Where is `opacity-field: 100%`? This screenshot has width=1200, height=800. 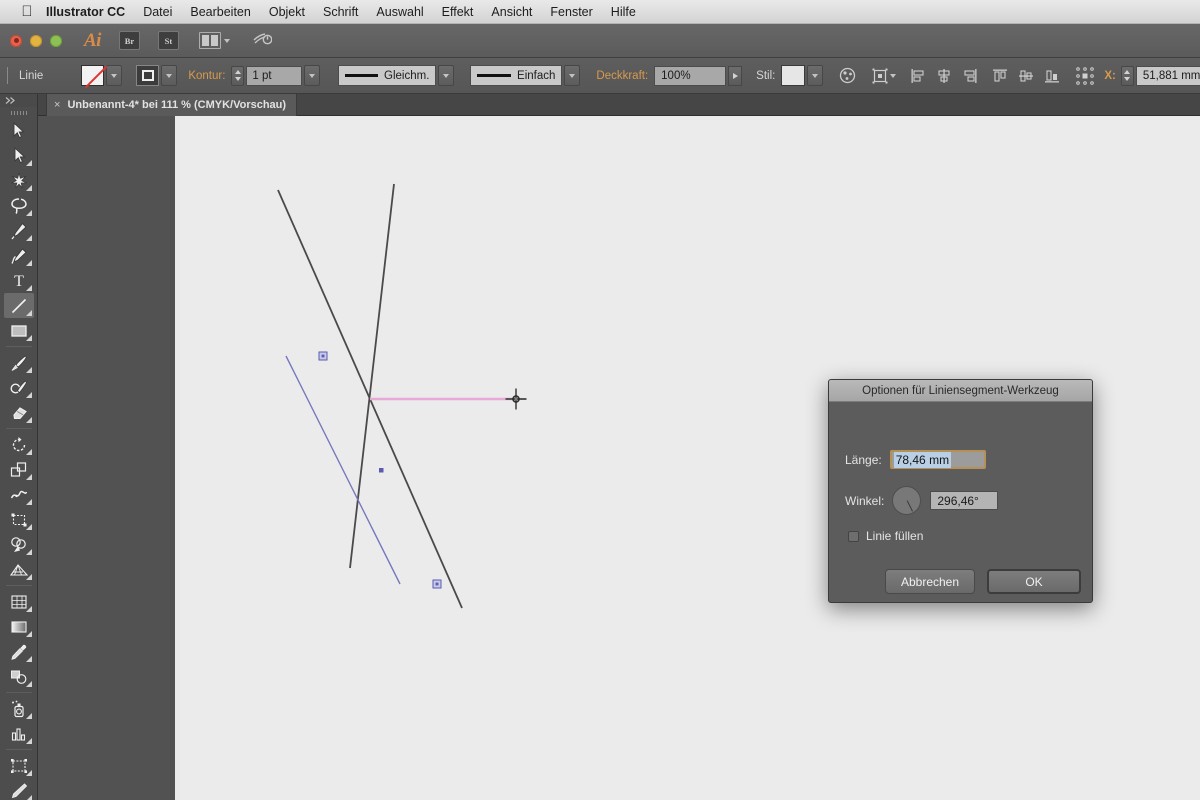 opacity-field: 100% is located at coordinates (690, 75).